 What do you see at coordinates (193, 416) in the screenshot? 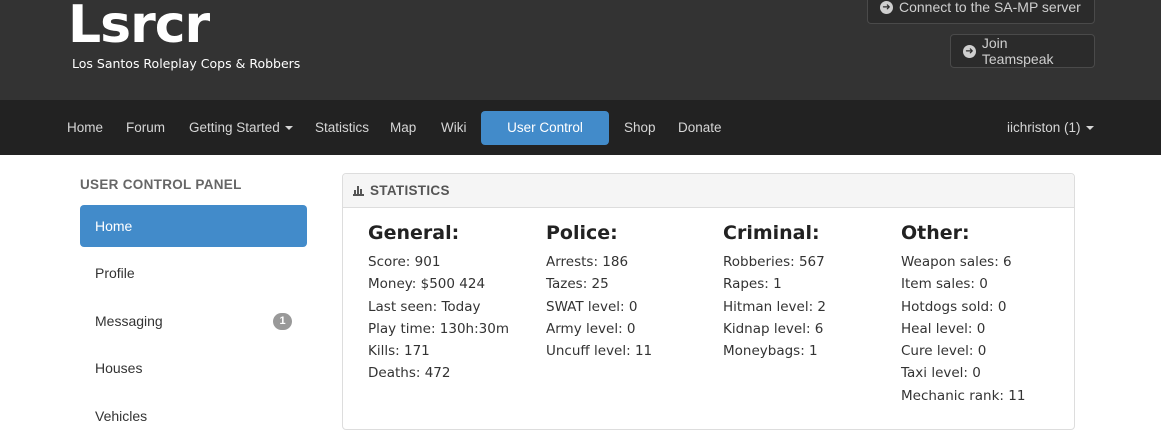
I see `sidebar-item-vehicles: Vehicles` at bounding box center [193, 416].